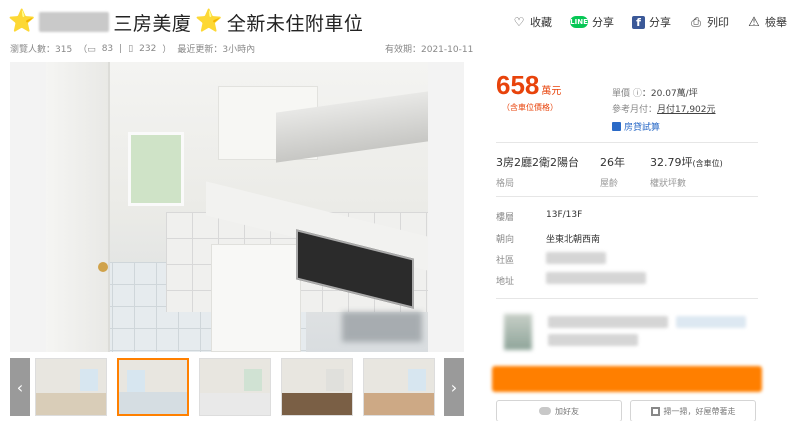 This screenshot has width=800, height=421. I want to click on layout-value: 3房2廳2衛2陽台, so click(537, 162).